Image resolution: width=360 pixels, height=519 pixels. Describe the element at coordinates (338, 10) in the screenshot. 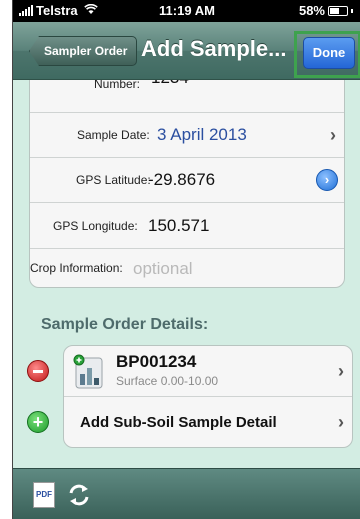

I see `battery-icon` at that location.